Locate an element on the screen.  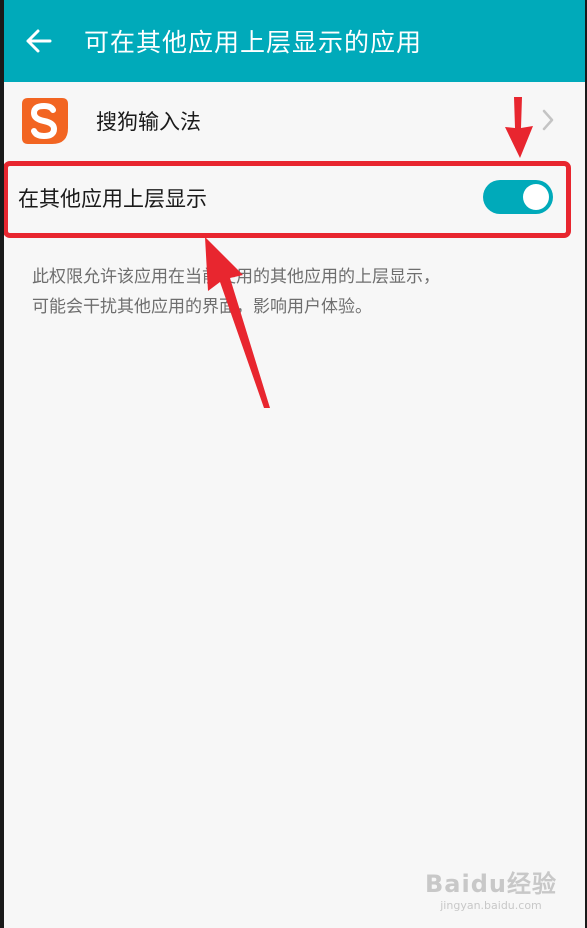
chevron-right-icon is located at coordinates (548, 120).